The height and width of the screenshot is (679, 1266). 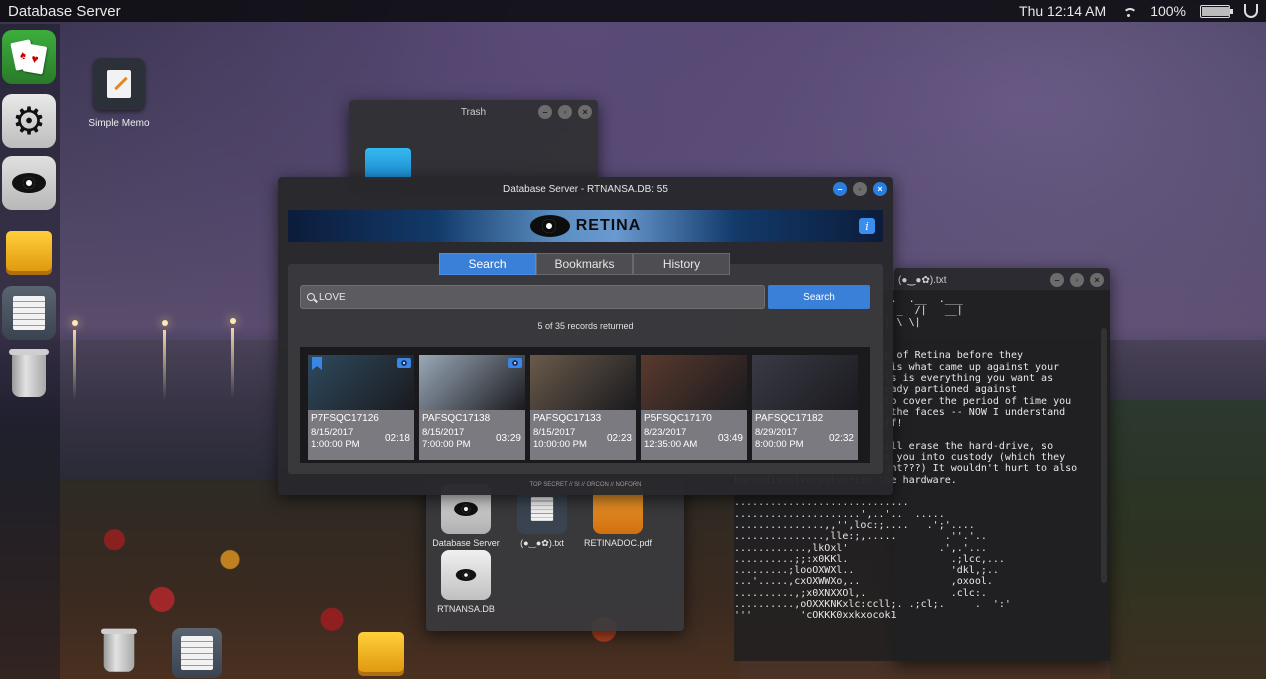 I want to click on record-time: 10:00:00 PM, so click(x=560, y=444).